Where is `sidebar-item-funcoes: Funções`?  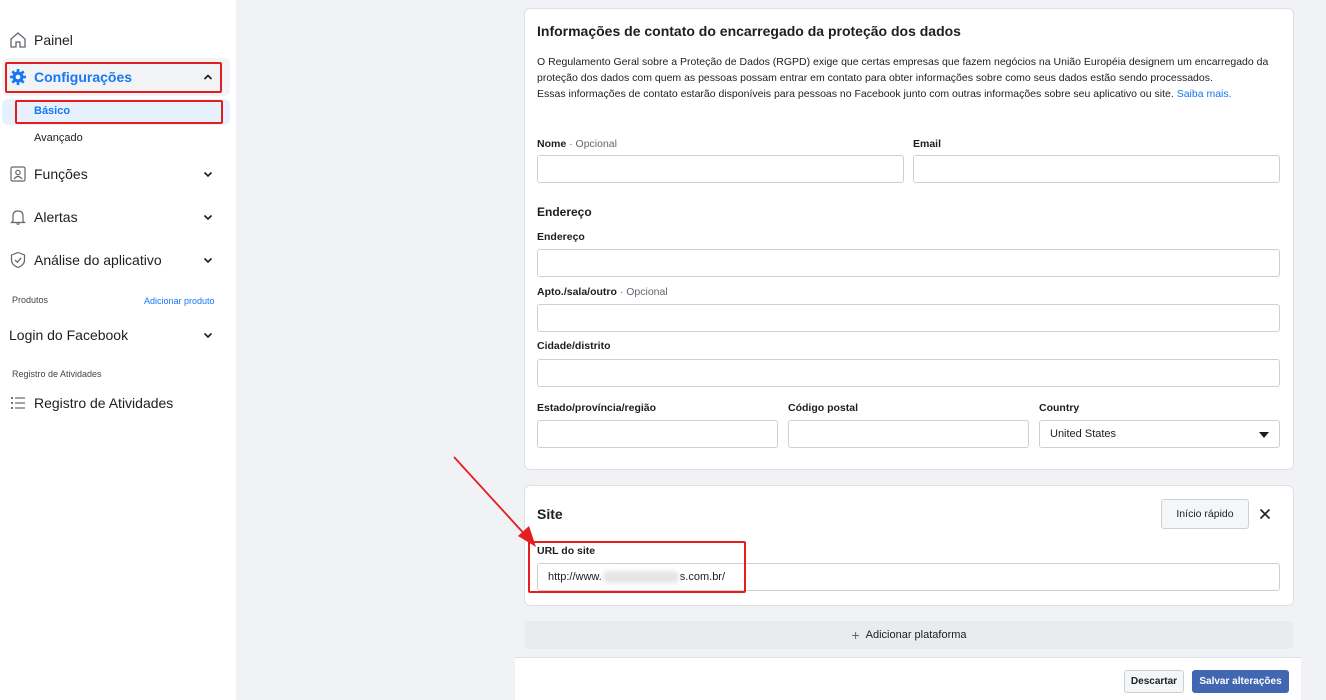
sidebar-item-funcoes: Funções is located at coordinates (115, 174).